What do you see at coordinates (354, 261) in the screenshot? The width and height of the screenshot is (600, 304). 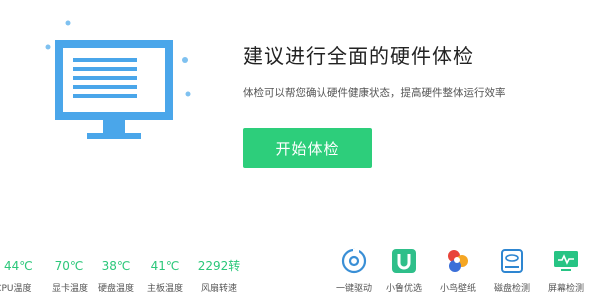 I see `driver-icon` at bounding box center [354, 261].